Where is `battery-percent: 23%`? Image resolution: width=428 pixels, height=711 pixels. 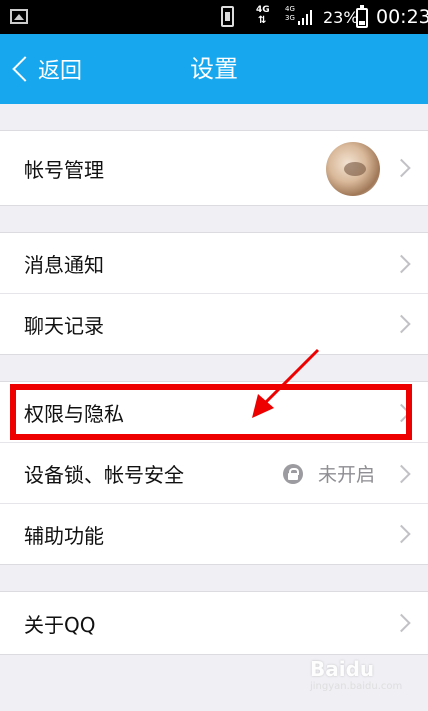
battery-percent: 23% is located at coordinates (341, 17).